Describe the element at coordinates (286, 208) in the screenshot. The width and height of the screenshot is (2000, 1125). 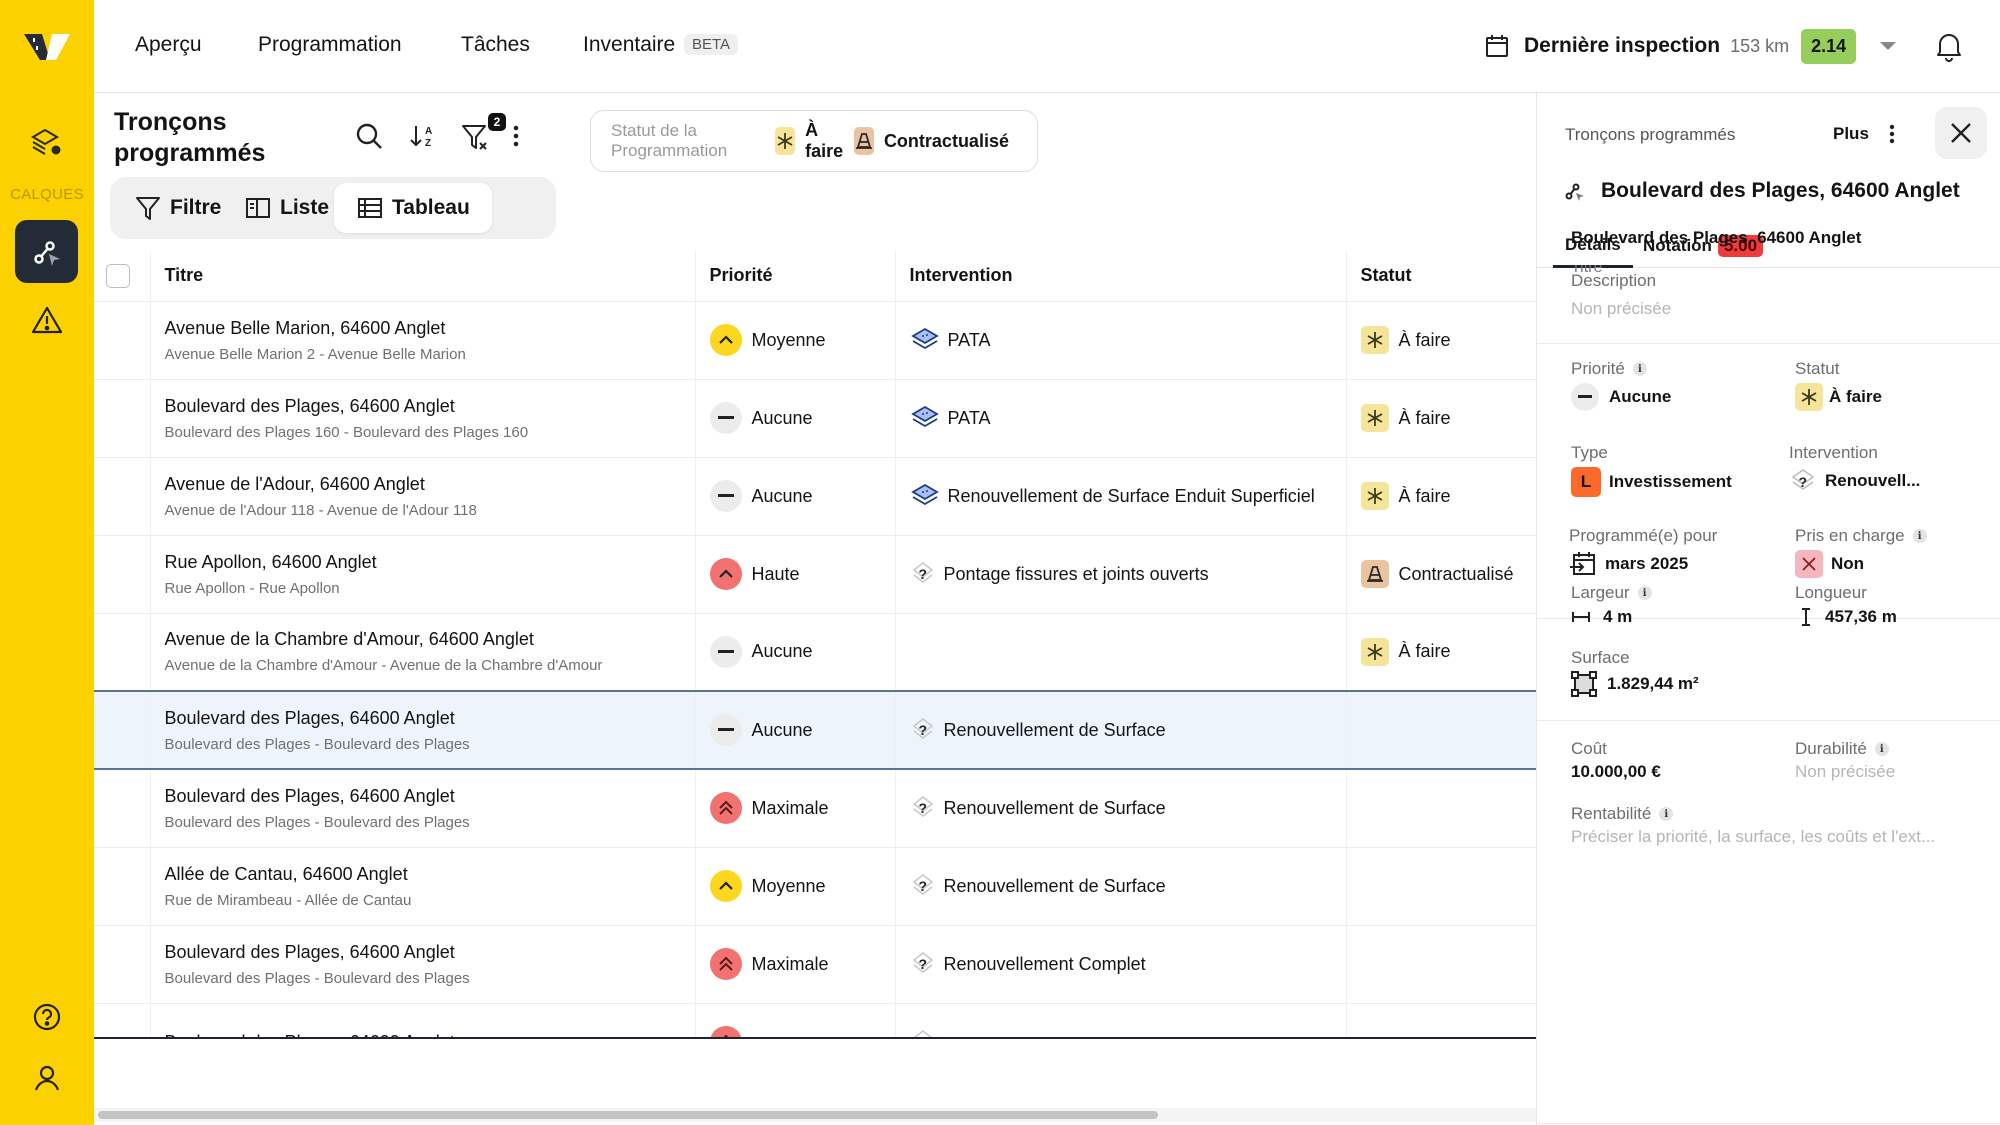
I see `view-mode-list: Liste` at that location.